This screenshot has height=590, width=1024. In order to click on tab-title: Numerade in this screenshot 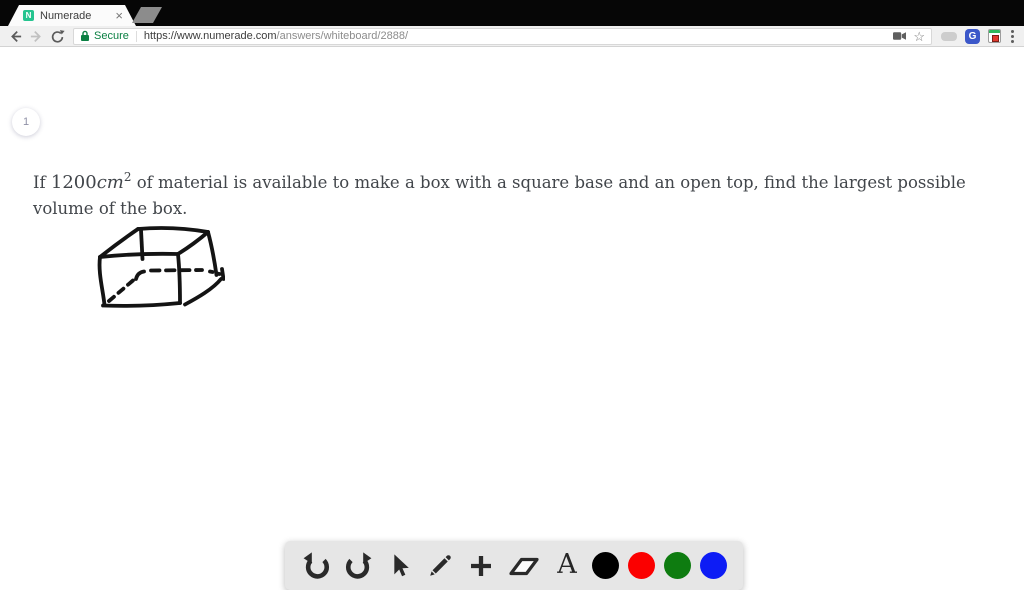, I will do `click(66, 15)`.